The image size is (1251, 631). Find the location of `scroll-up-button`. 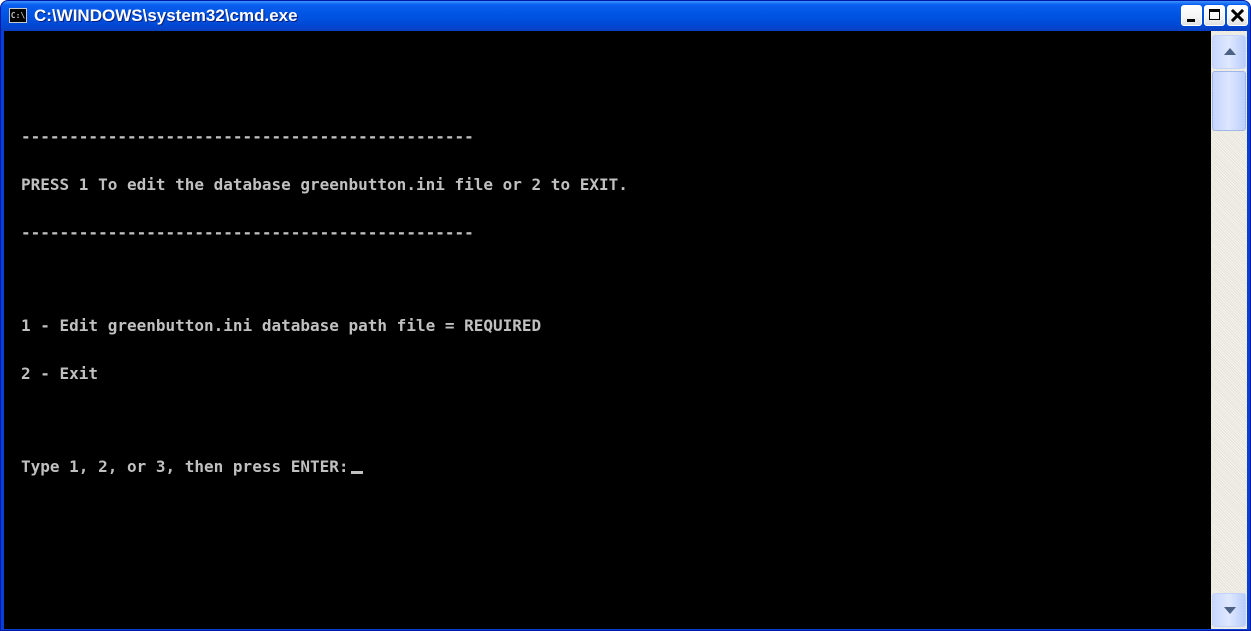

scroll-up-button is located at coordinates (1229, 52).